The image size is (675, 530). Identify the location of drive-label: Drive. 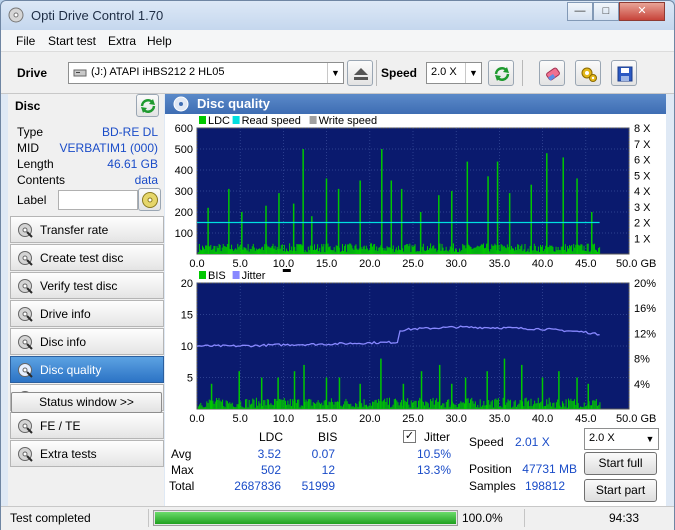
(32, 73).